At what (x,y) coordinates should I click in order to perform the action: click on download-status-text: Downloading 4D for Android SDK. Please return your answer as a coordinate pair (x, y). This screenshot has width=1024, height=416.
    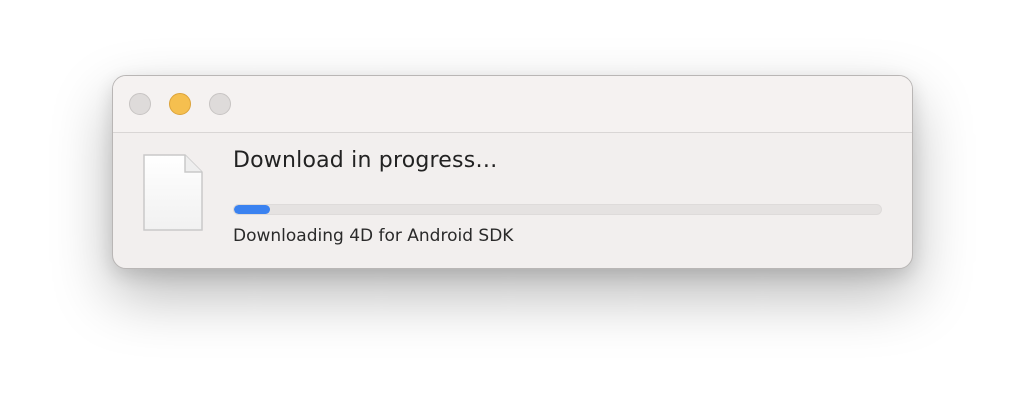
    Looking at the image, I should click on (373, 236).